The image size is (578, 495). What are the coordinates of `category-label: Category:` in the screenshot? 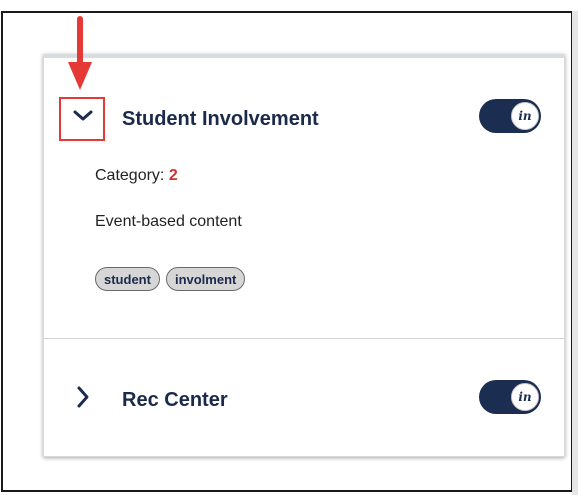 It's located at (130, 175).